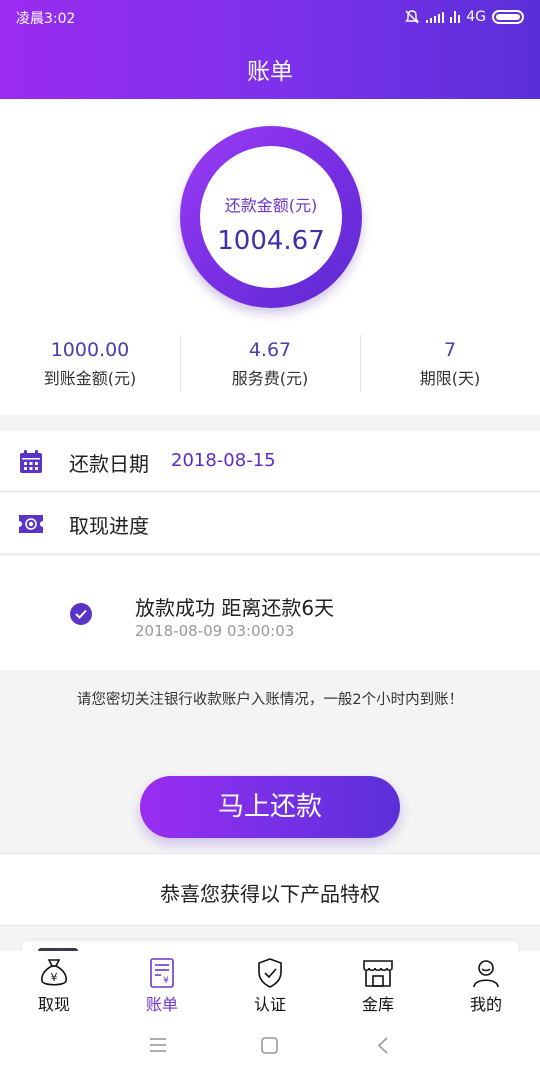 Image resolution: width=540 pixels, height=1080 pixels. What do you see at coordinates (450, 378) in the screenshot?
I see `stat-label: 期限(天)` at bounding box center [450, 378].